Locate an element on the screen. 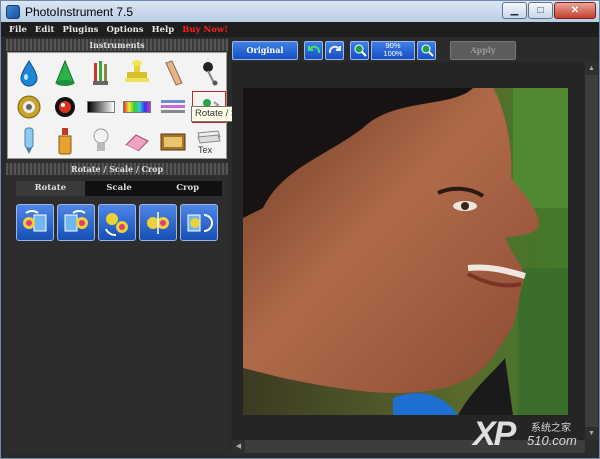 This screenshot has height=459, width=600. box-icon is located at coordinates (173, 141).